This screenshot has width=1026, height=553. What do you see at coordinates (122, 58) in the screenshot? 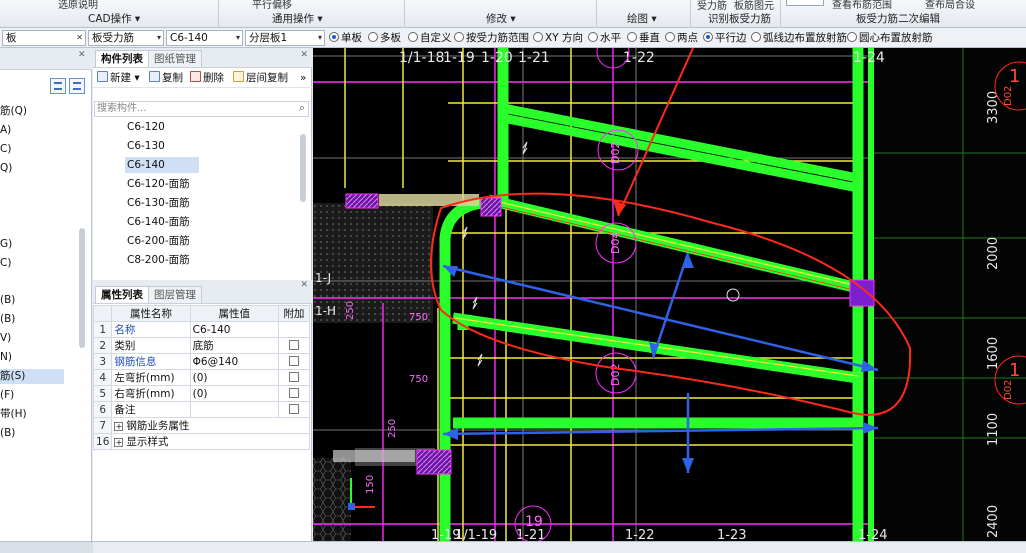
I see `tab-component-list: 构件列表` at bounding box center [122, 58].